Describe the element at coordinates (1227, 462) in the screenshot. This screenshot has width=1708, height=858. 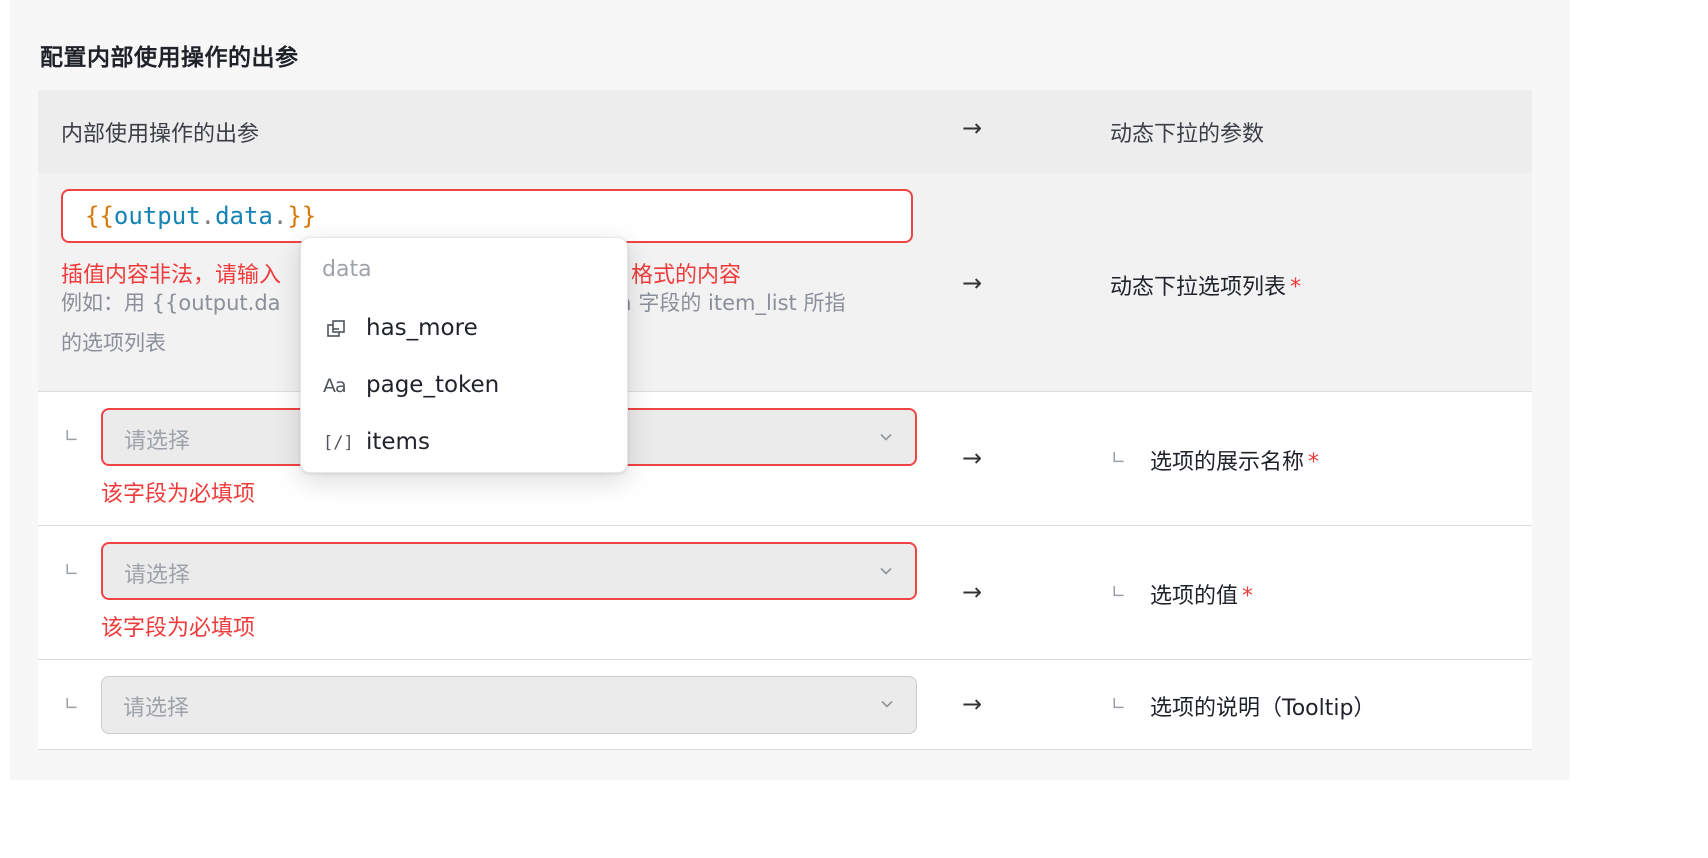
I see `target-label-text: 选项的展示名称` at that location.